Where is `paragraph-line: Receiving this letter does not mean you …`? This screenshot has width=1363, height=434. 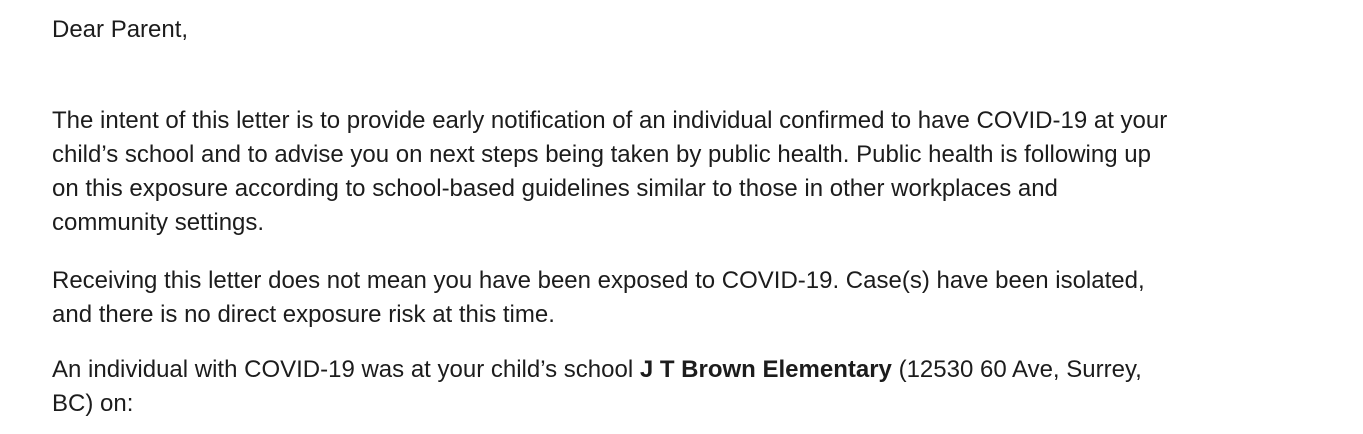 paragraph-line: Receiving this letter does not mean you … is located at coordinates (598, 280).